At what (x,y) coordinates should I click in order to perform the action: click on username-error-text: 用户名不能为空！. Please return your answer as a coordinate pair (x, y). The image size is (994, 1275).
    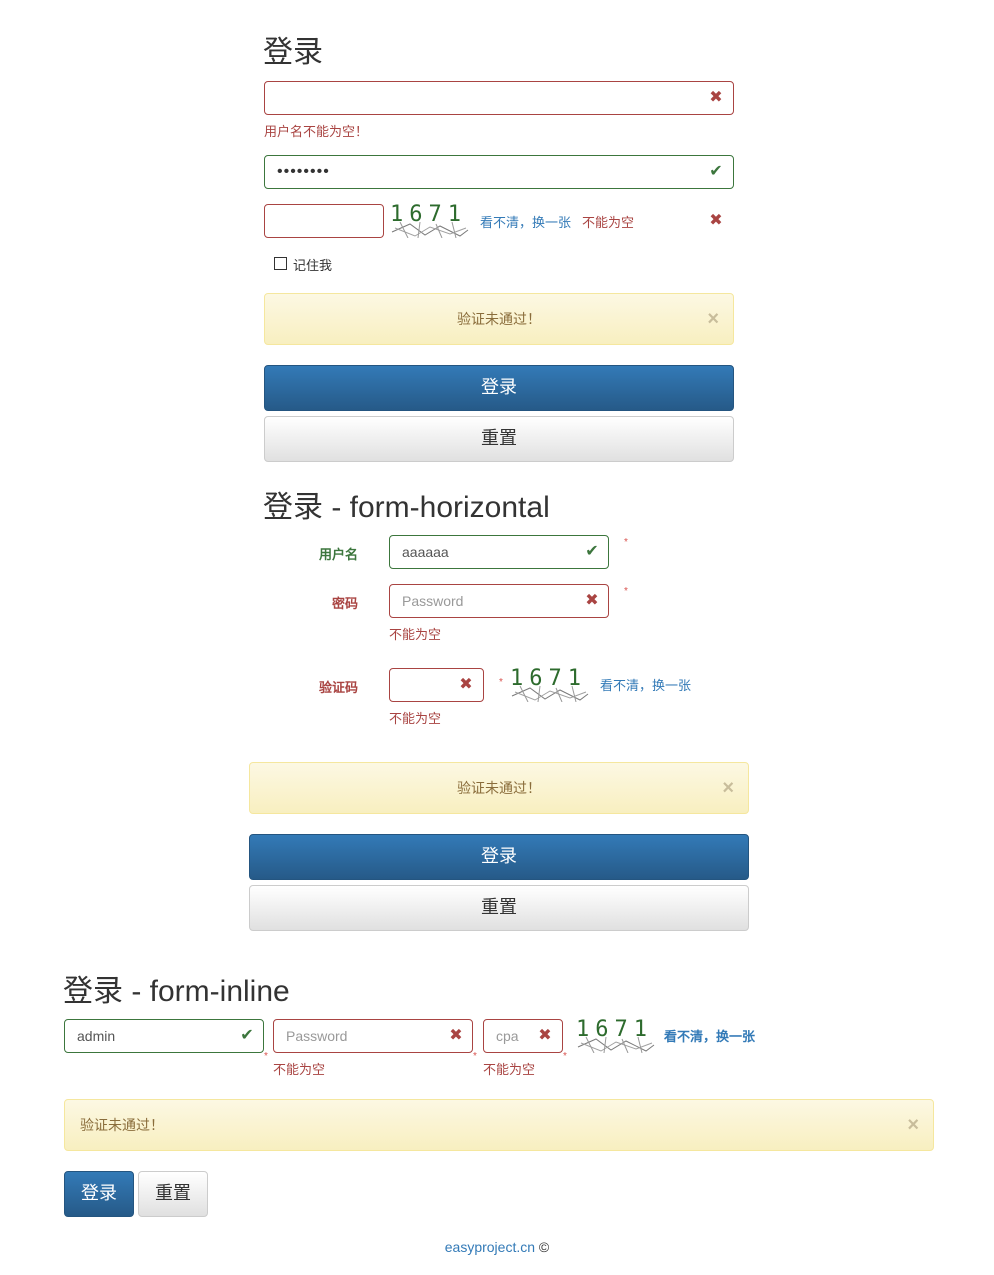
    Looking at the image, I should click on (316, 131).